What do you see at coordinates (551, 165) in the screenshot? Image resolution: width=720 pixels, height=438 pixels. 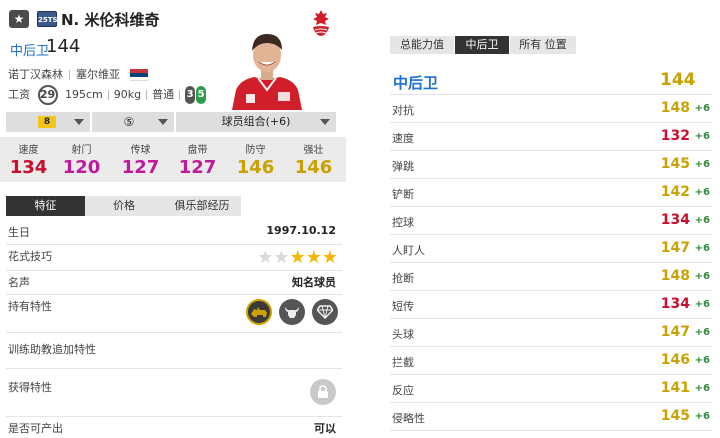 I see `attribute-row: 弹跳 145 +6` at bounding box center [551, 165].